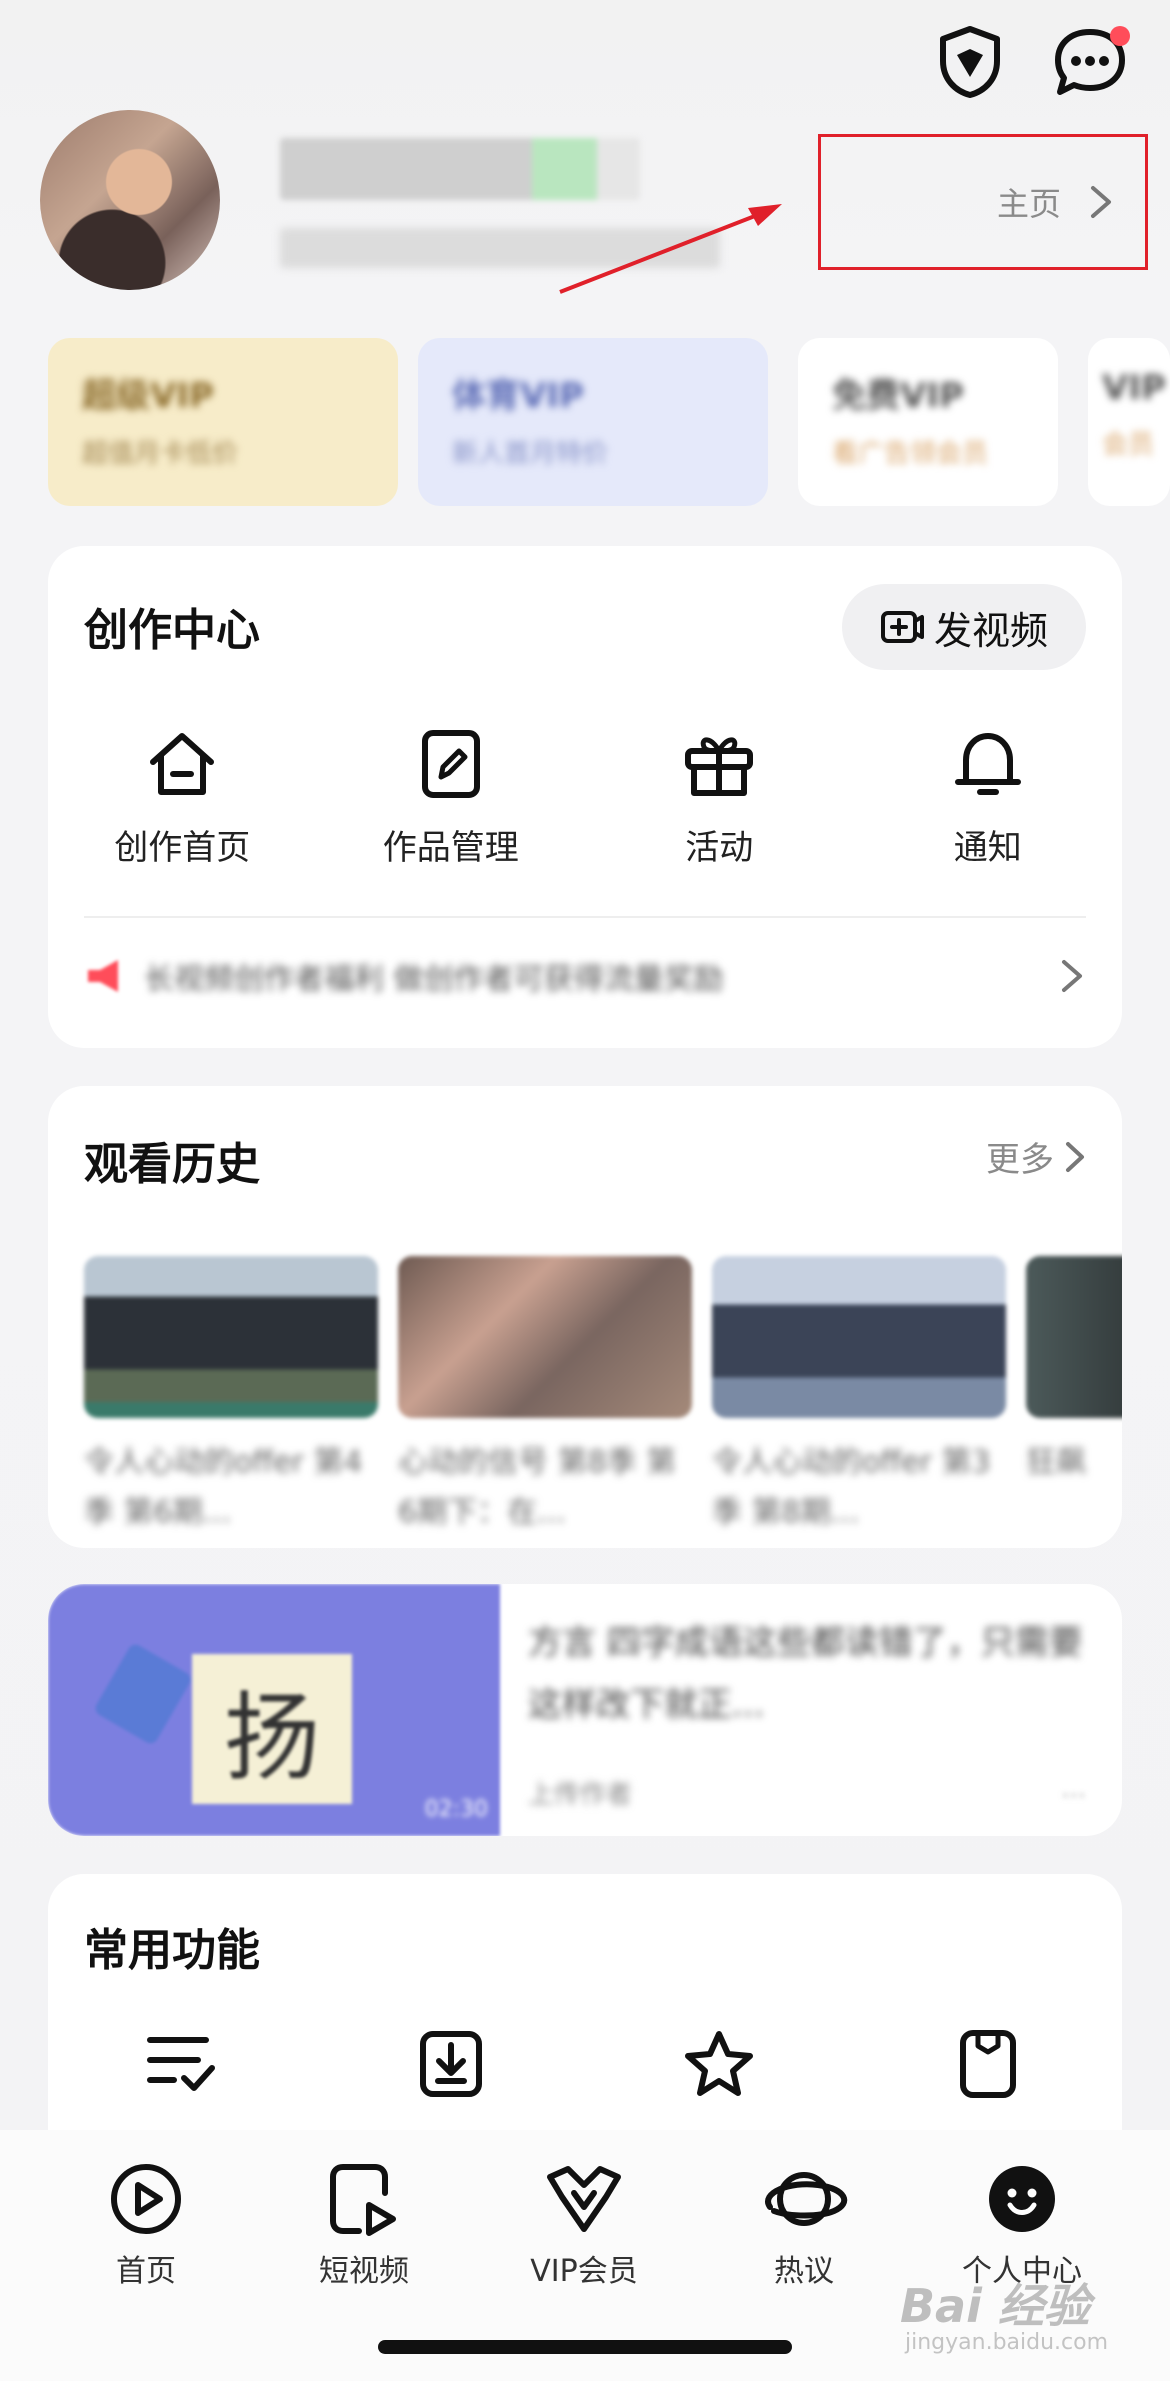 This screenshot has width=1170, height=2381. What do you see at coordinates (995, 2306) in the screenshot?
I see `watermark: Bai 经验` at bounding box center [995, 2306].